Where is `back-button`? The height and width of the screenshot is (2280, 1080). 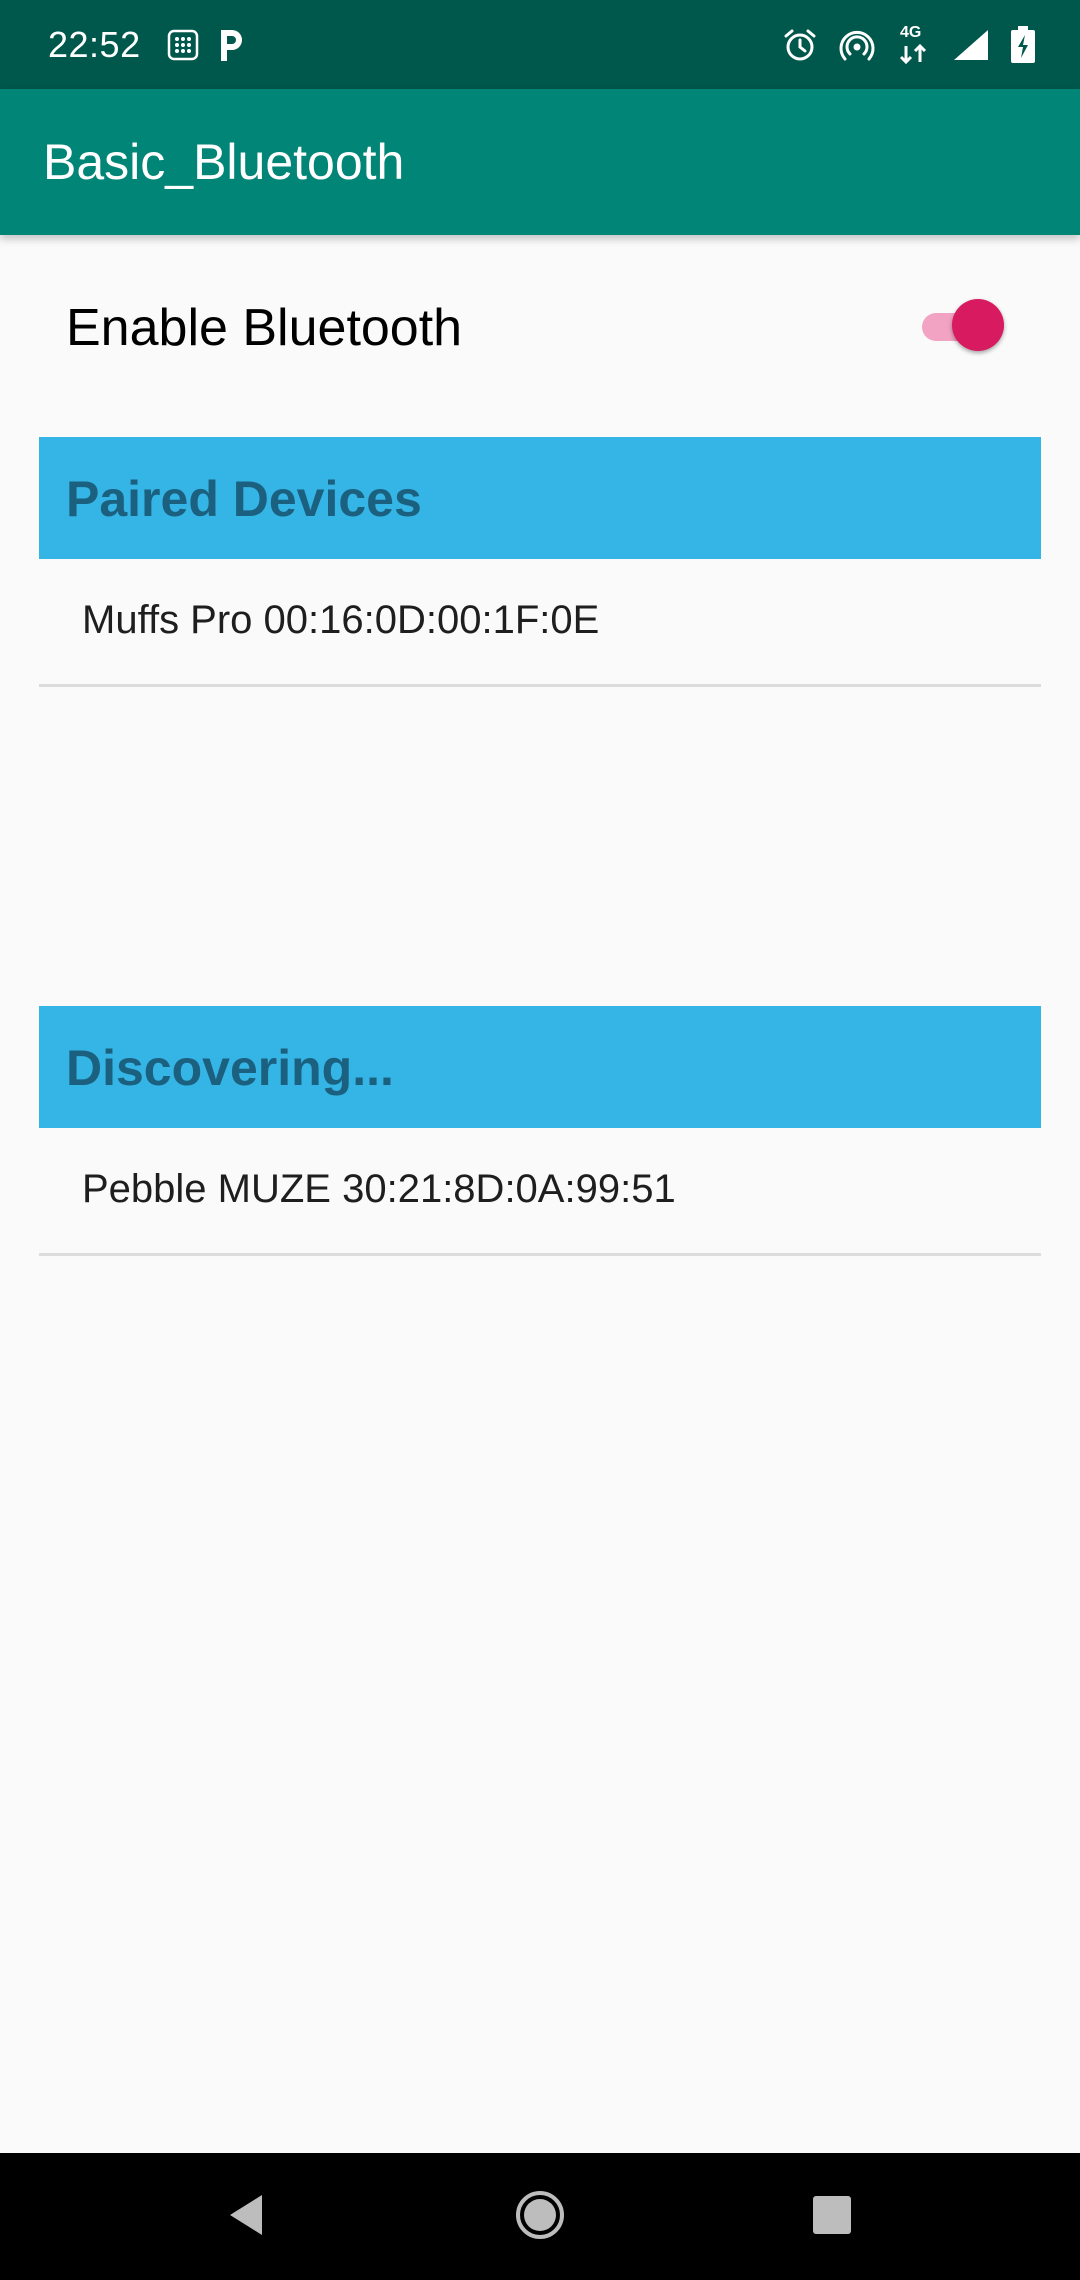
back-button is located at coordinates (246, 2217).